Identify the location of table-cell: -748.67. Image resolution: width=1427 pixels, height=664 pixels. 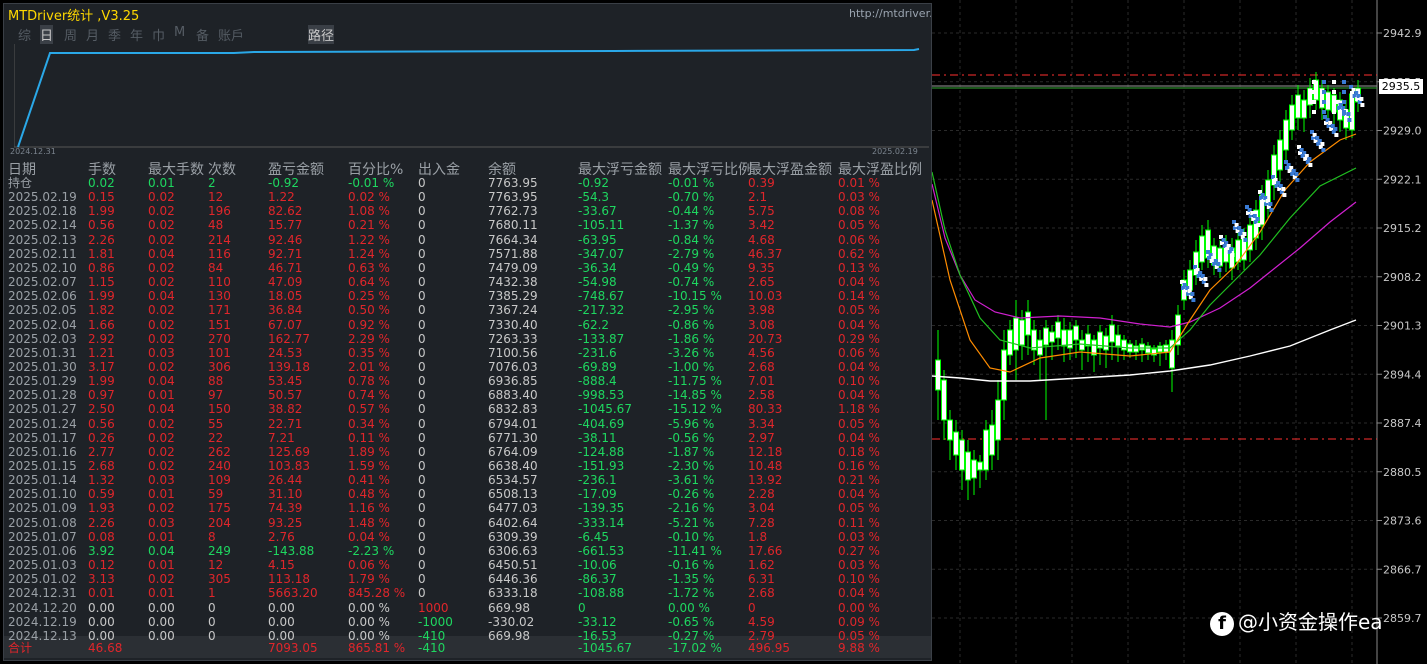
(601, 296).